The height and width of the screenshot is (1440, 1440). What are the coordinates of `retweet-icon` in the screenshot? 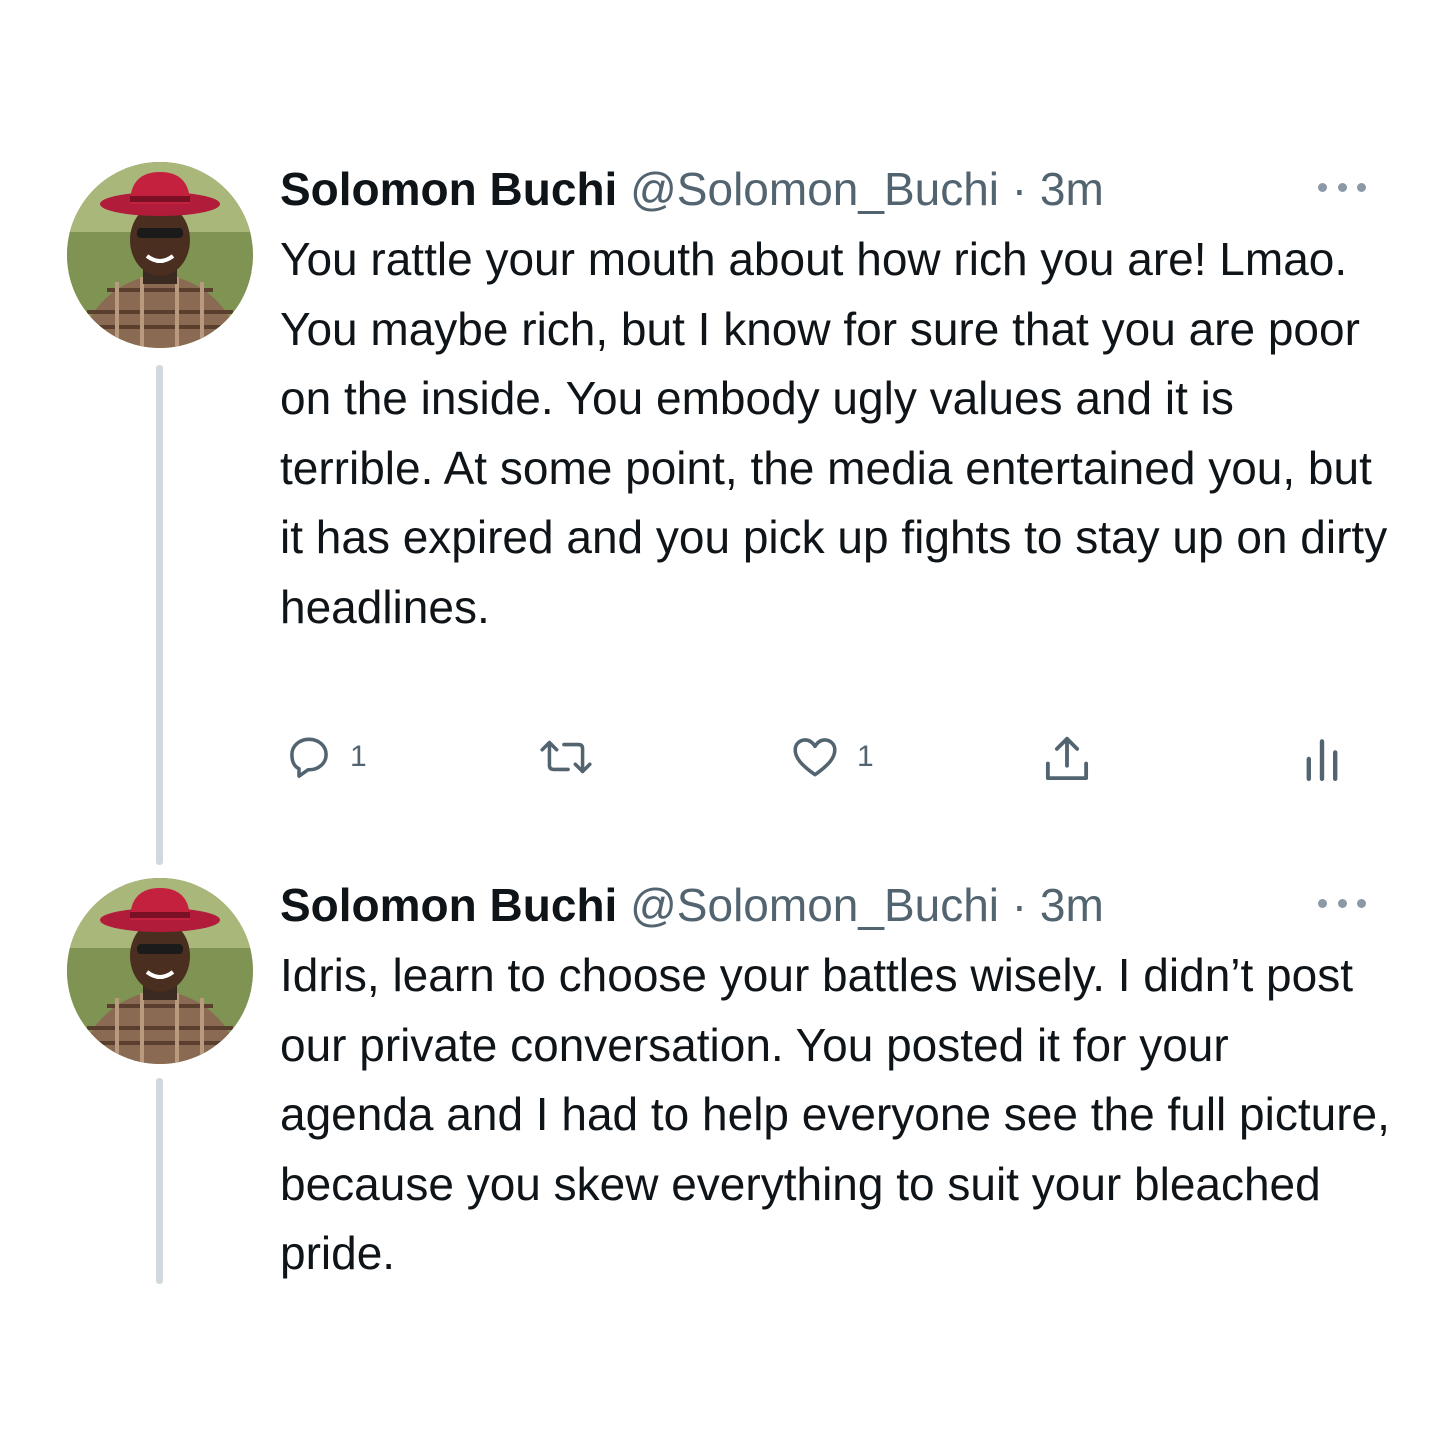 It's located at (566, 757).